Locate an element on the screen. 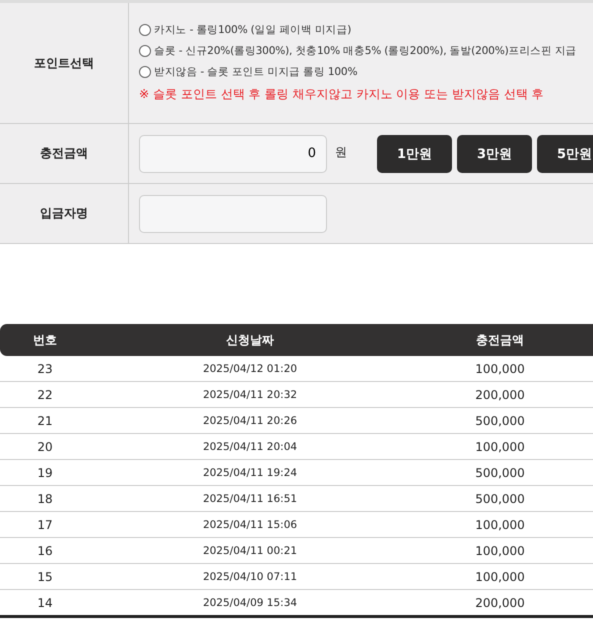 The width and height of the screenshot is (593, 619). preset-amount-button: 1만원 is located at coordinates (414, 153).